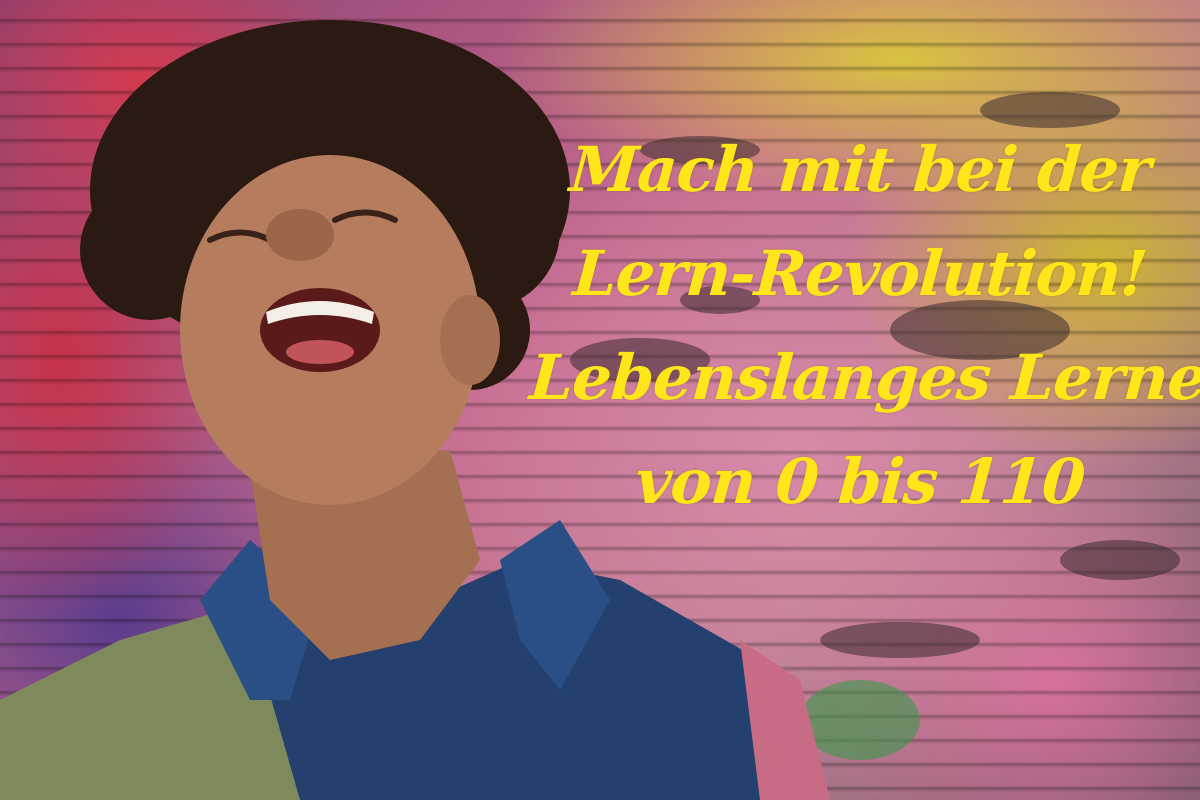 The image size is (1200, 800). Describe the element at coordinates (860, 273) in the screenshot. I see `headline-line-2: Lern-Revolution!` at that location.